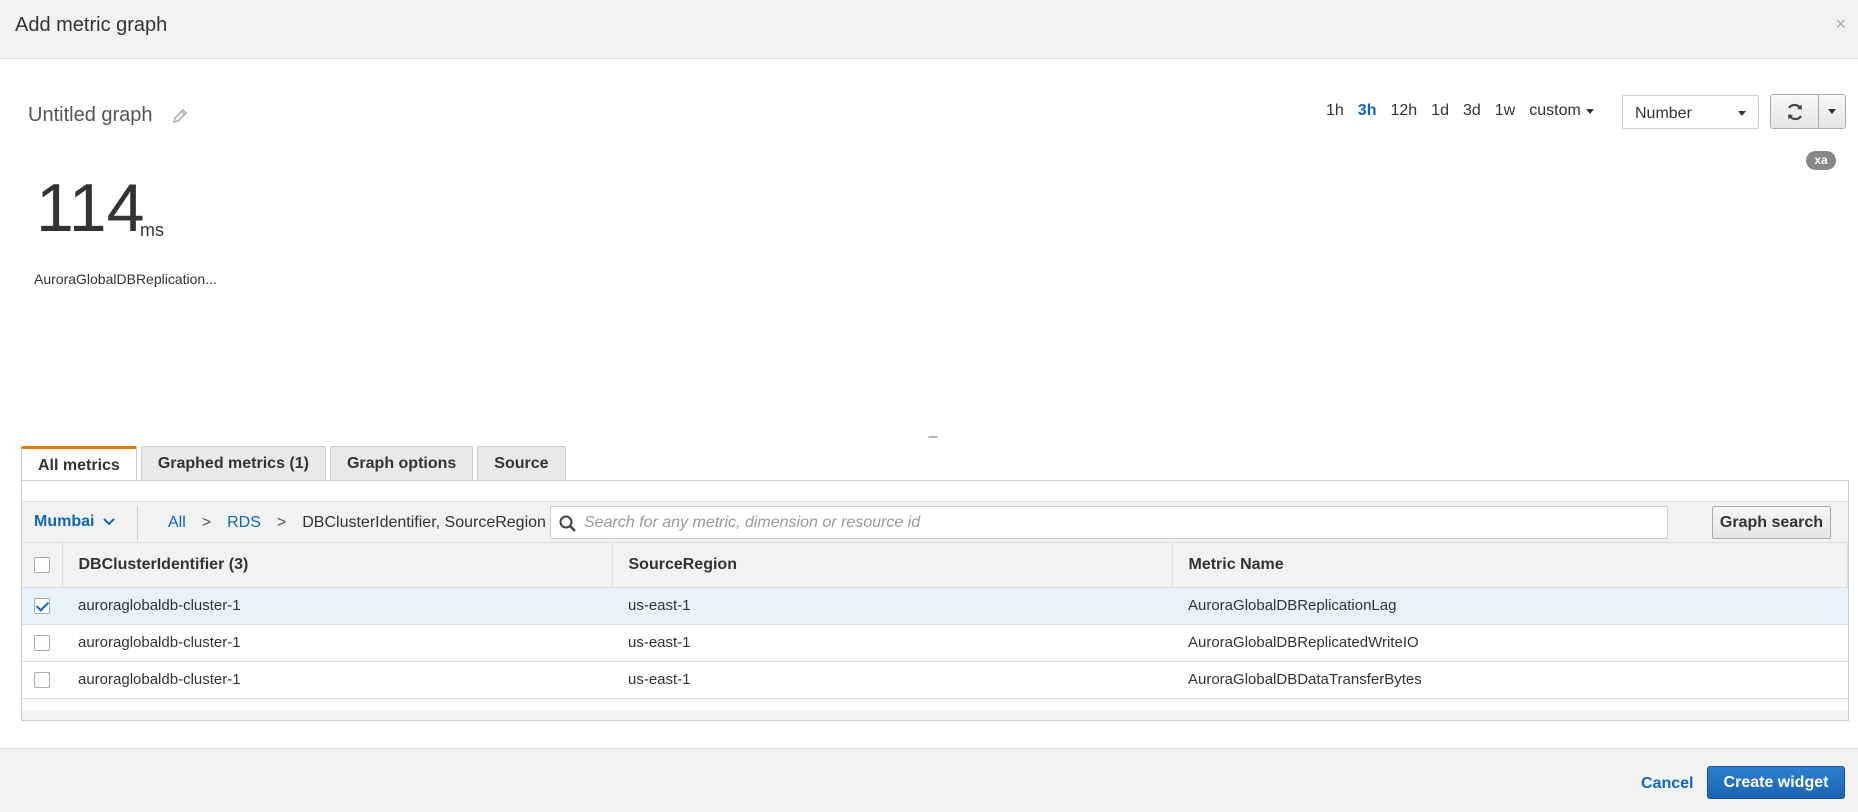 This screenshot has height=812, width=1858. I want to click on period-1w: 1w, so click(1505, 111).